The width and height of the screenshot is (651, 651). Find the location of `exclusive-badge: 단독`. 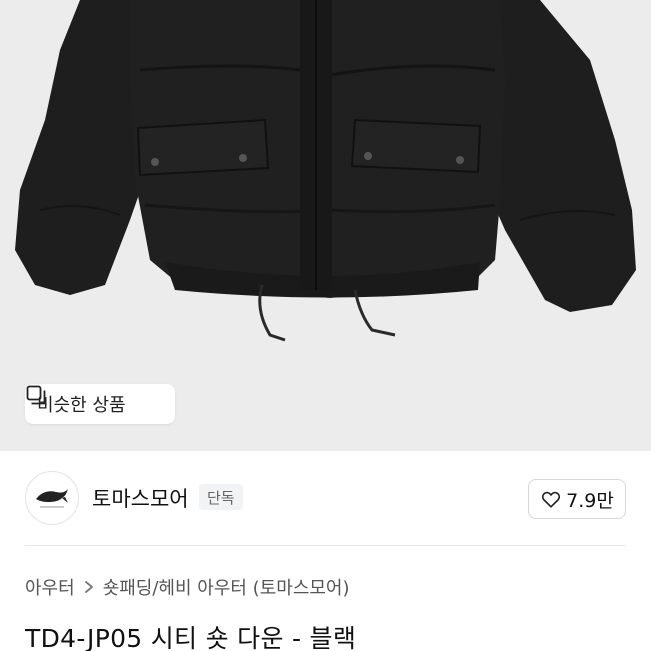

exclusive-badge: 단독 is located at coordinates (221, 497).